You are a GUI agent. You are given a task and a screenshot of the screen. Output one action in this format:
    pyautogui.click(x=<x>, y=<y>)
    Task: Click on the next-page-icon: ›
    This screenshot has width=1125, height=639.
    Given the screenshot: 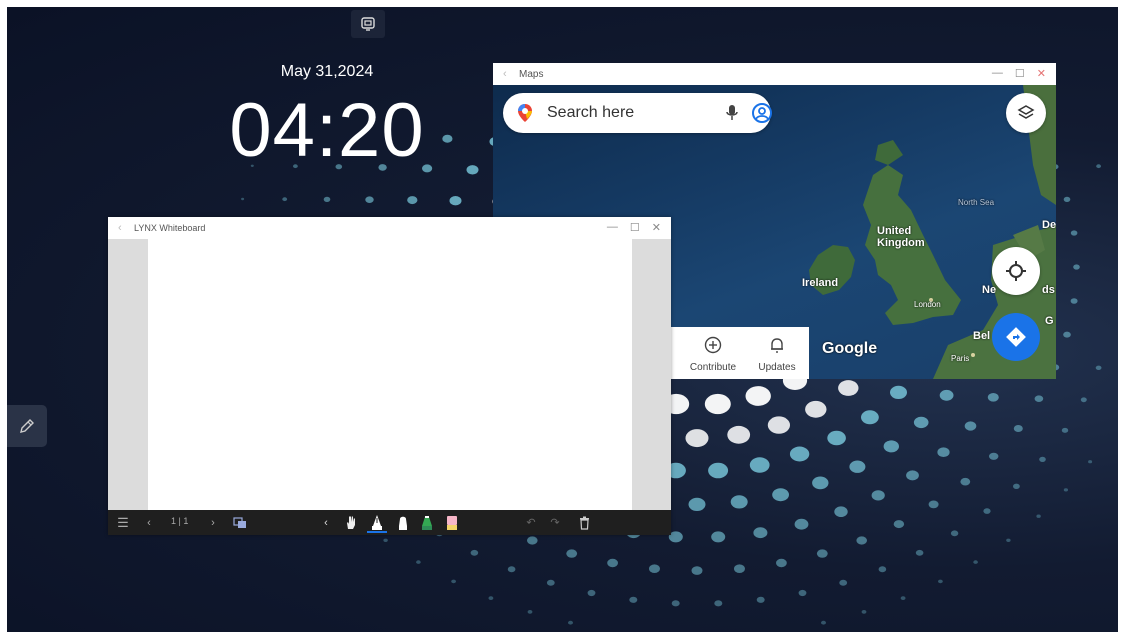 What is the action you would take?
    pyautogui.click(x=213, y=522)
    